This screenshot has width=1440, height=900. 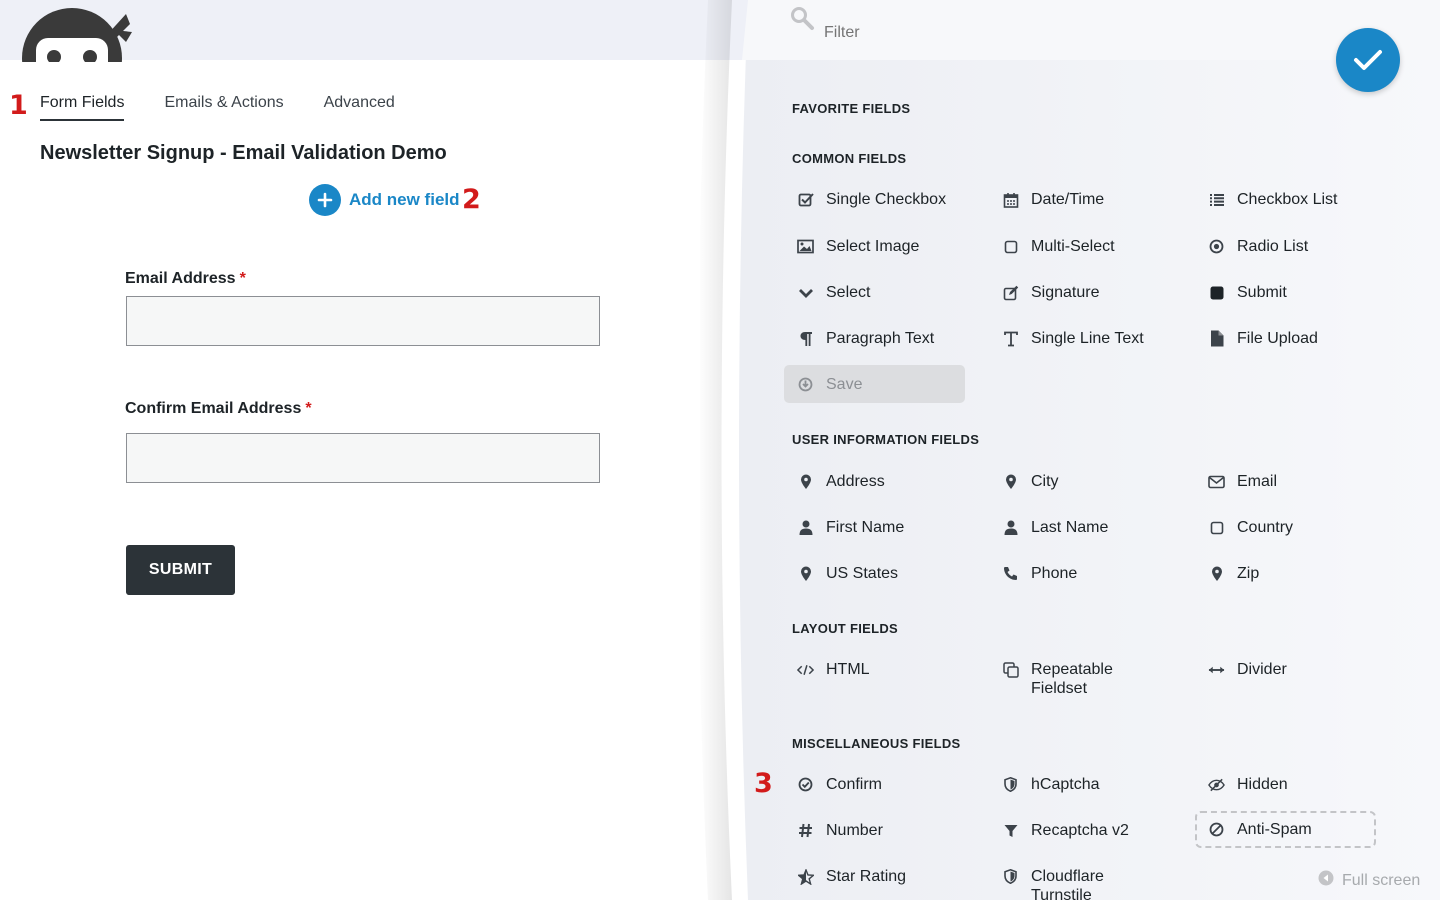 I want to click on field-radio-list: Radio List, so click(x=1293, y=246).